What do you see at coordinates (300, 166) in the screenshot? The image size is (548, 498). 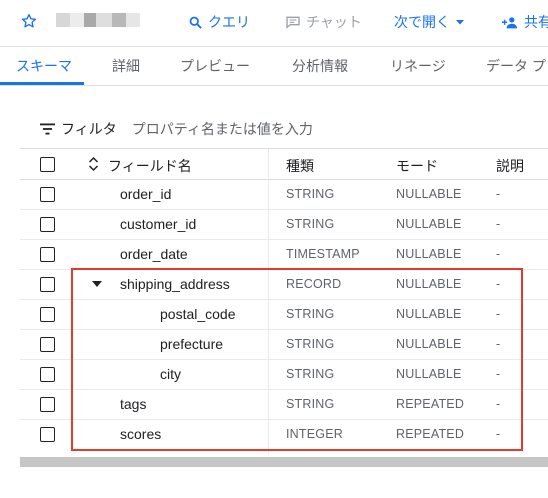 I see `header-type: 種類` at bounding box center [300, 166].